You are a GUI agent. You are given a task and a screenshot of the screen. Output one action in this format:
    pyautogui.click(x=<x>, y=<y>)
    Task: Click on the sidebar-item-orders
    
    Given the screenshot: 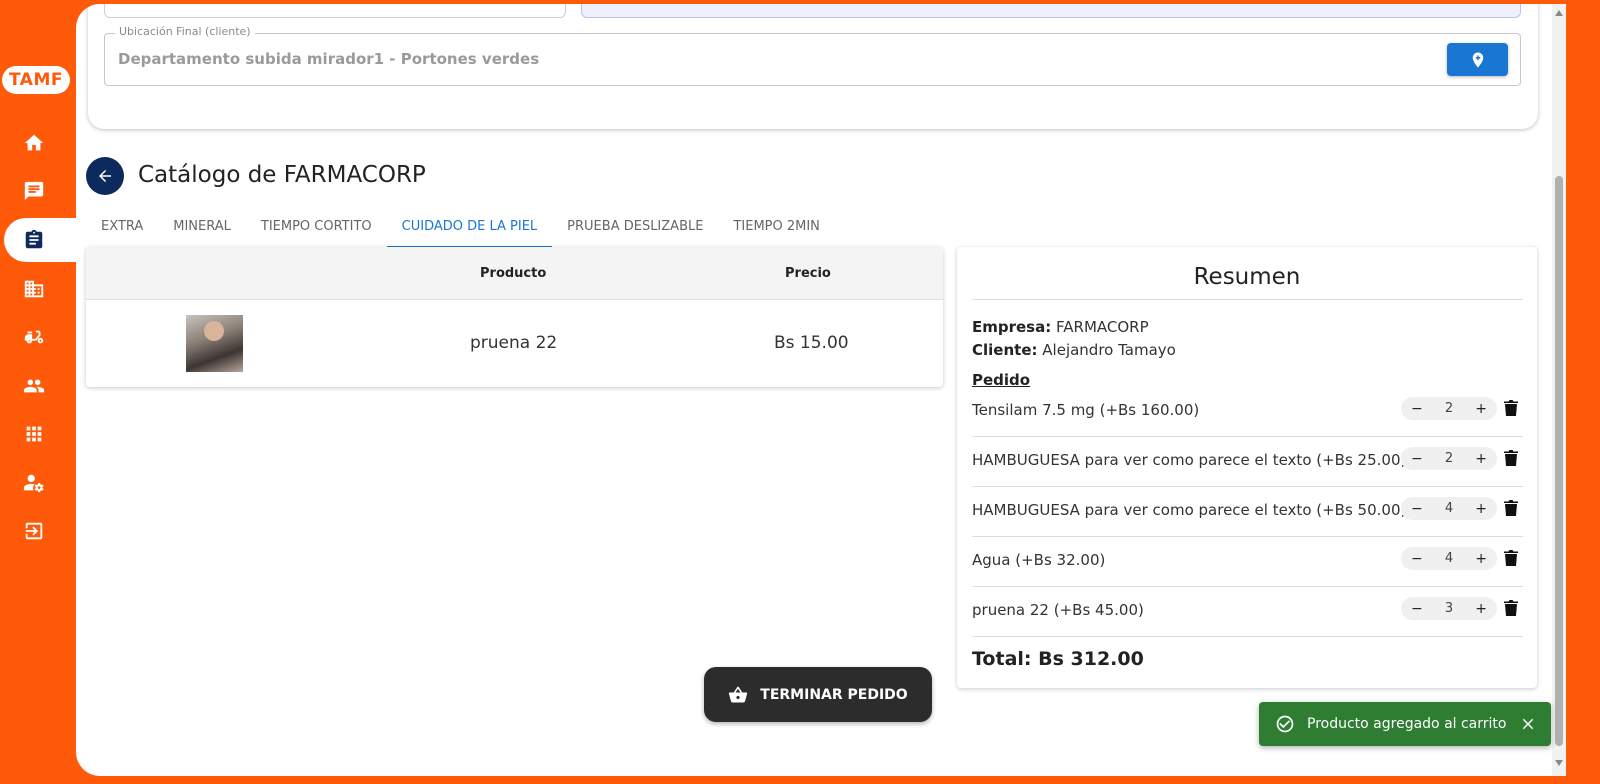 What is the action you would take?
    pyautogui.click(x=40, y=240)
    